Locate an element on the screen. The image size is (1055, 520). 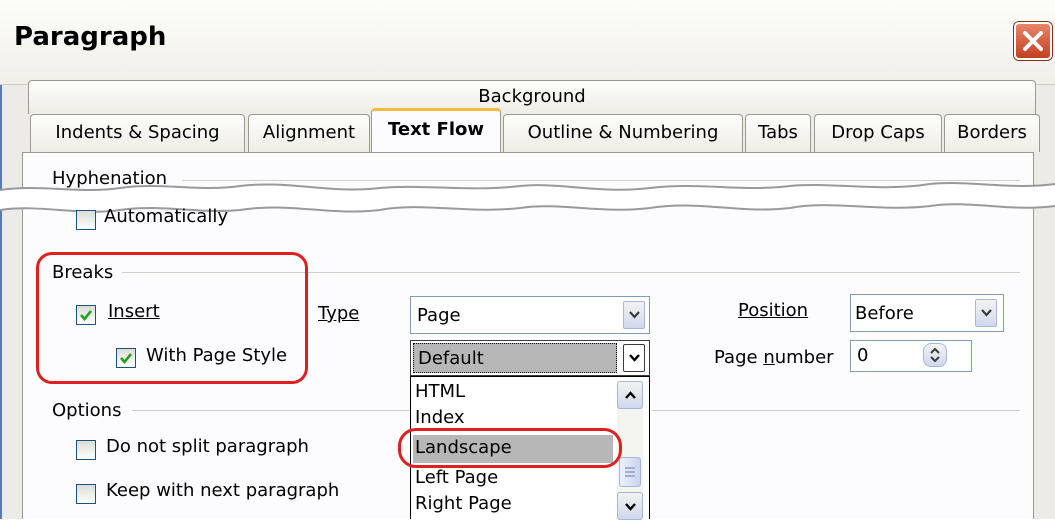
list-item: Left Page is located at coordinates (456, 477).